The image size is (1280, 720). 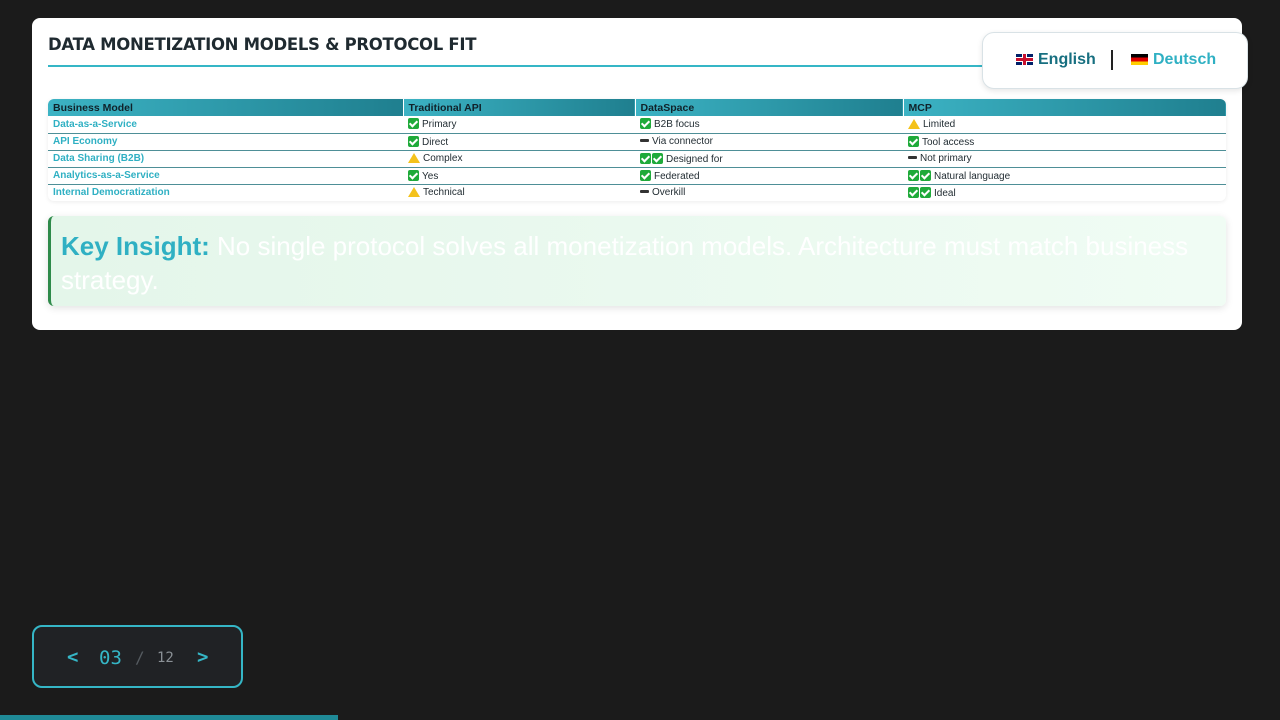 I want to click on german-flag-icon, so click(x=1139, y=59).